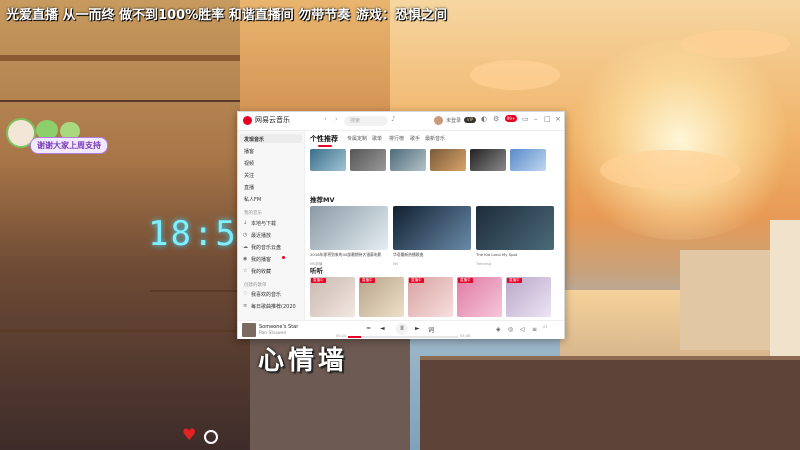 Image resolution: width=800 pixels, height=450 pixels. What do you see at coordinates (261, 259) in the screenshot?
I see `sidebar-item-my-podcast: 我的播客` at bounding box center [261, 259].